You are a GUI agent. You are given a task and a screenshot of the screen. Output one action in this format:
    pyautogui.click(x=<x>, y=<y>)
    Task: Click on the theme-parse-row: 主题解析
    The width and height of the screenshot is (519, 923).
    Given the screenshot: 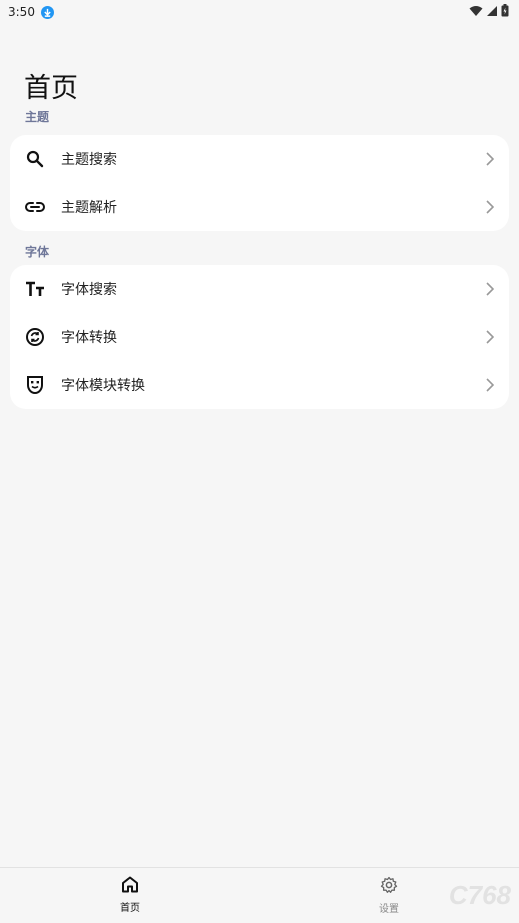 What is the action you would take?
    pyautogui.click(x=259, y=207)
    